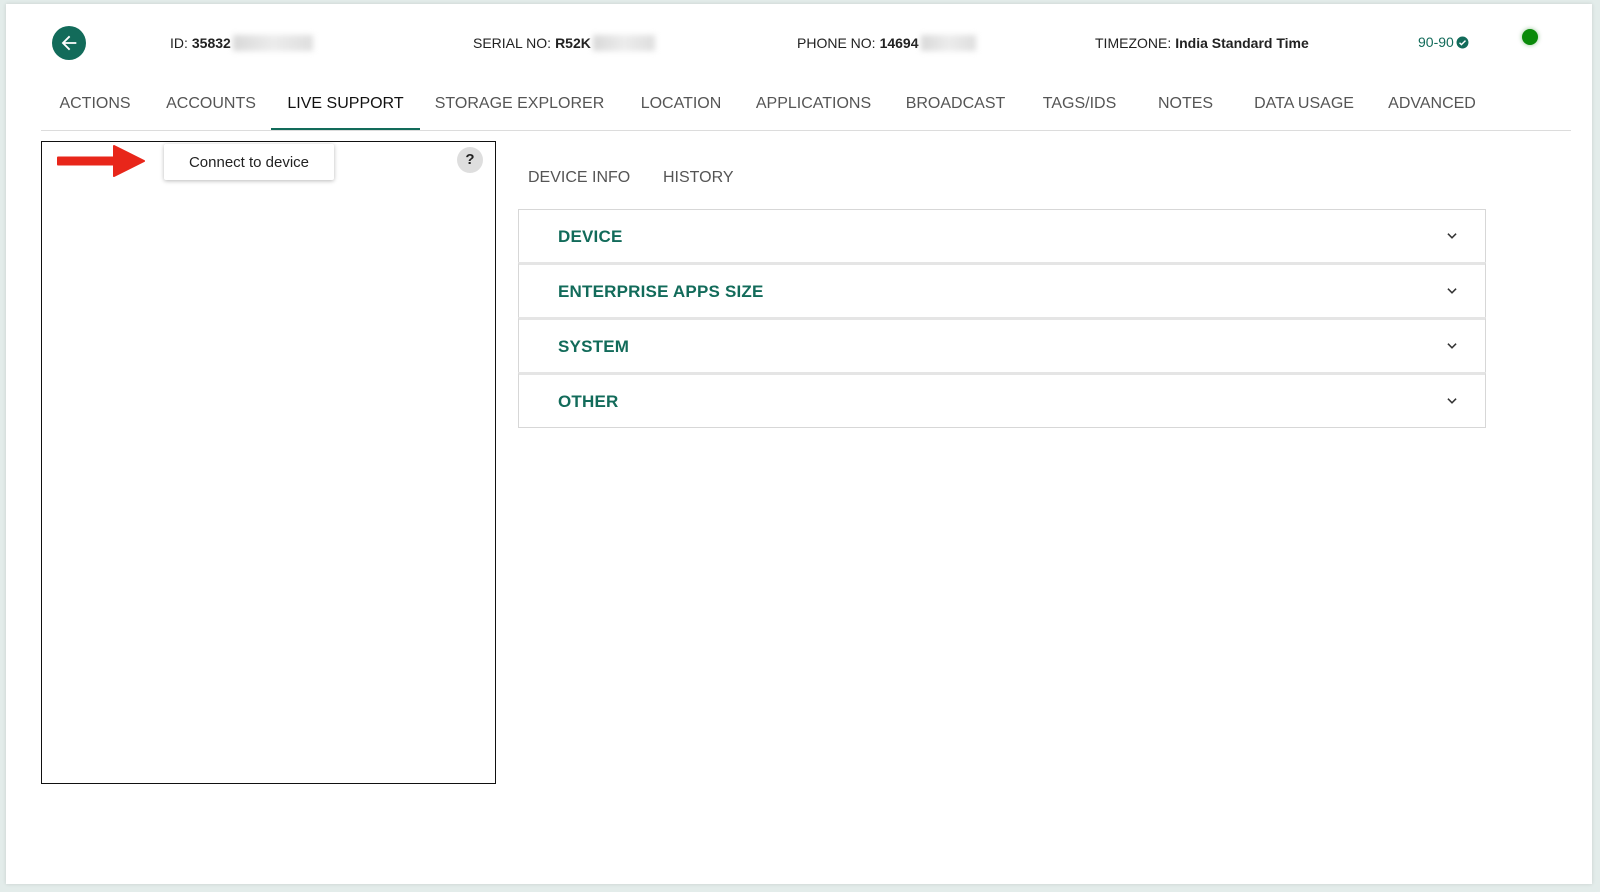 This screenshot has height=892, width=1600. Describe the element at coordinates (1002, 235) in the screenshot. I see `section-device: DEVICE` at that location.